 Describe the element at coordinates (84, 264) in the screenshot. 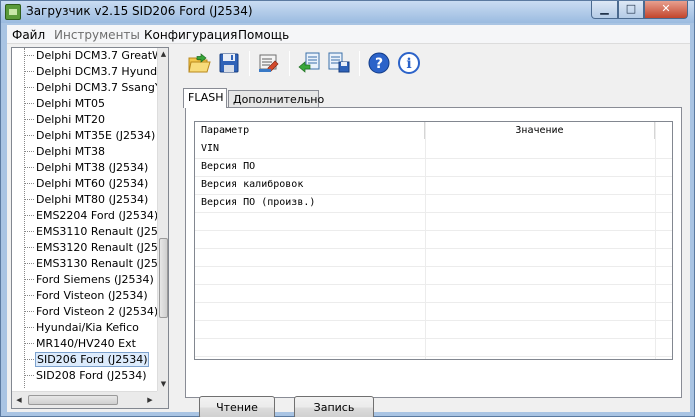

I see `tree-item: EMS3130 Renault (J2534` at that location.